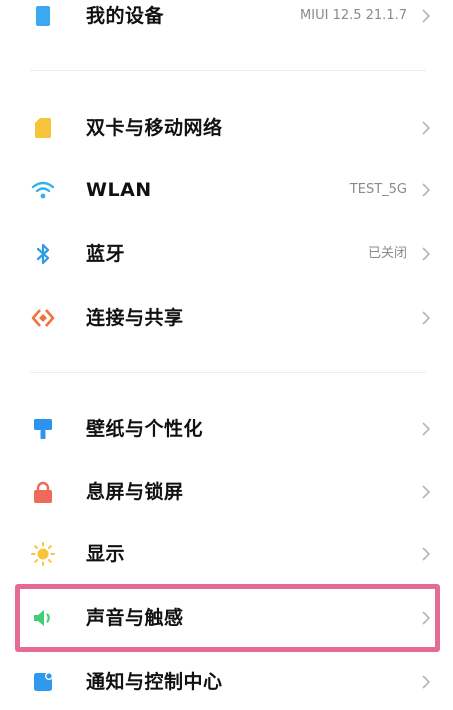  What do you see at coordinates (43, 128) in the screenshot?
I see `sim-card-icon` at bounding box center [43, 128].